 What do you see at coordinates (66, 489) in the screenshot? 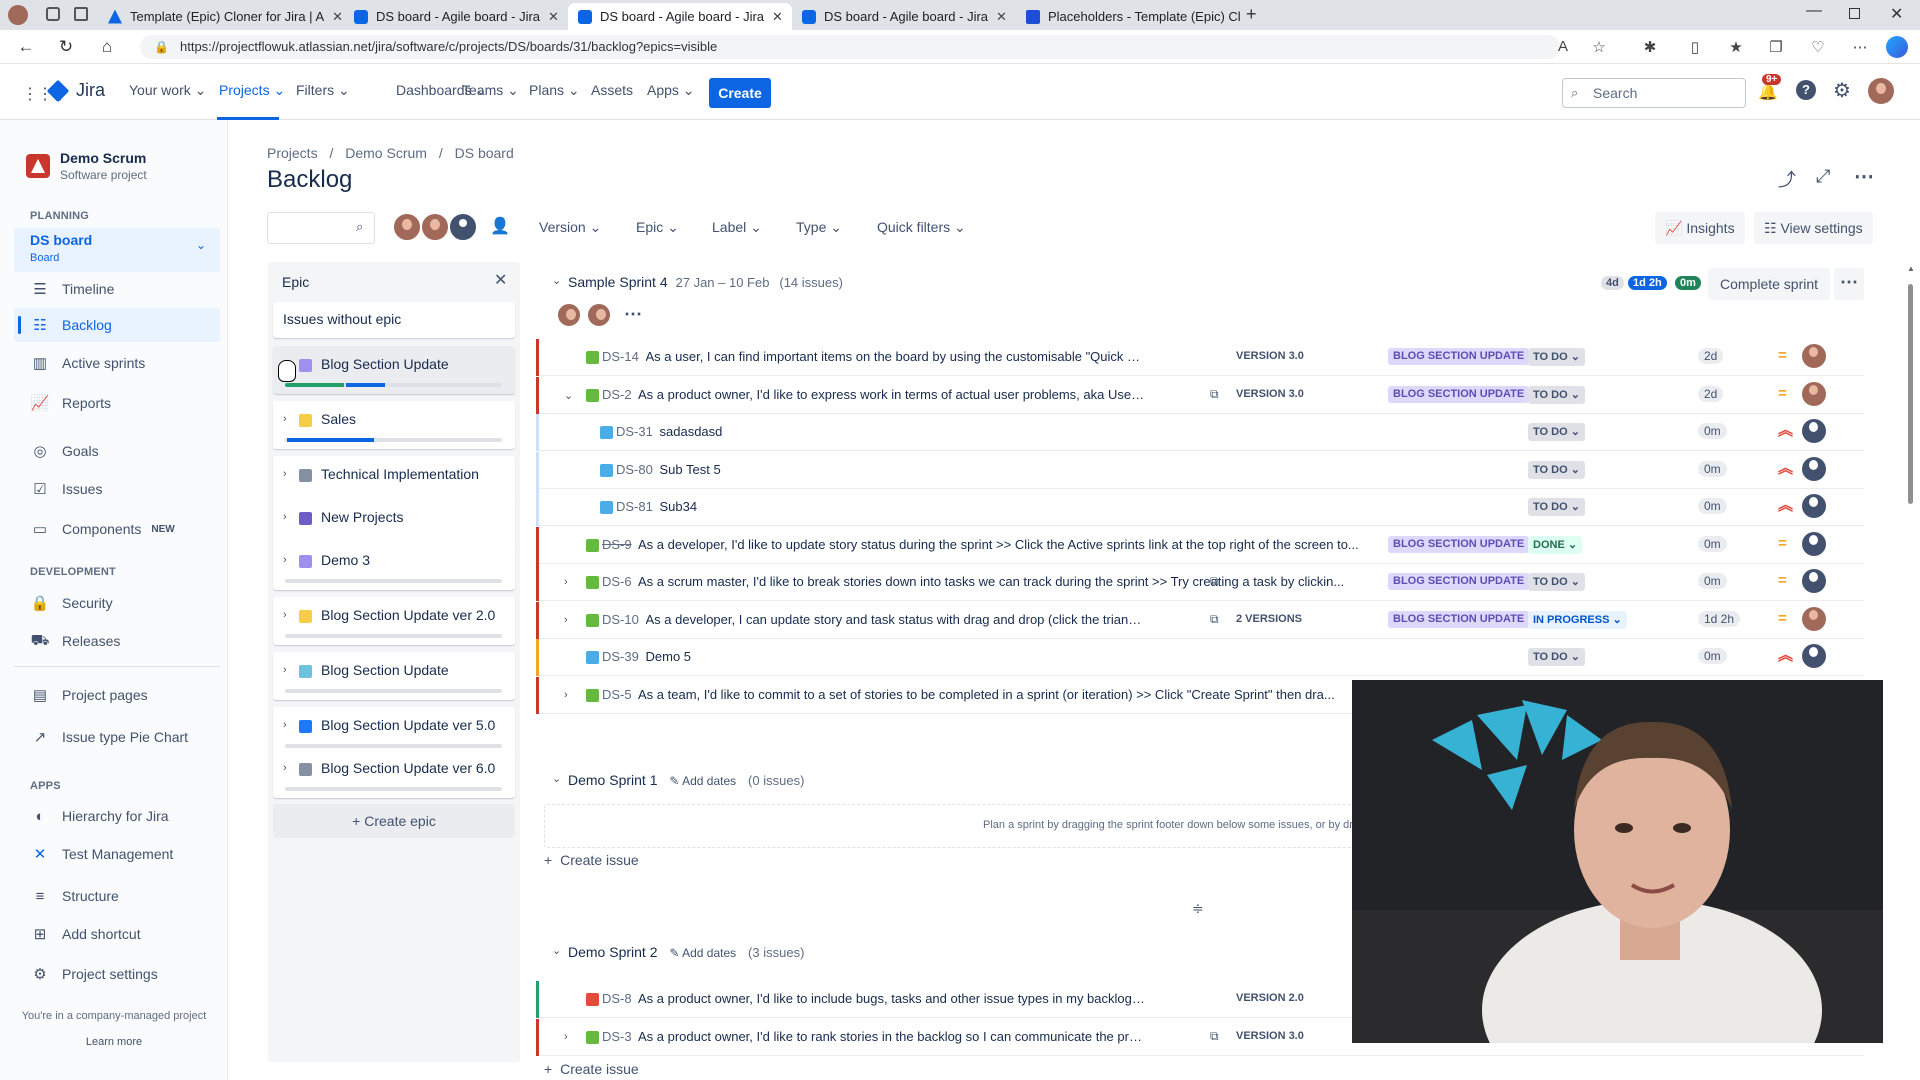
I see `sidebar-item-issues: ☑ Issues` at bounding box center [66, 489].